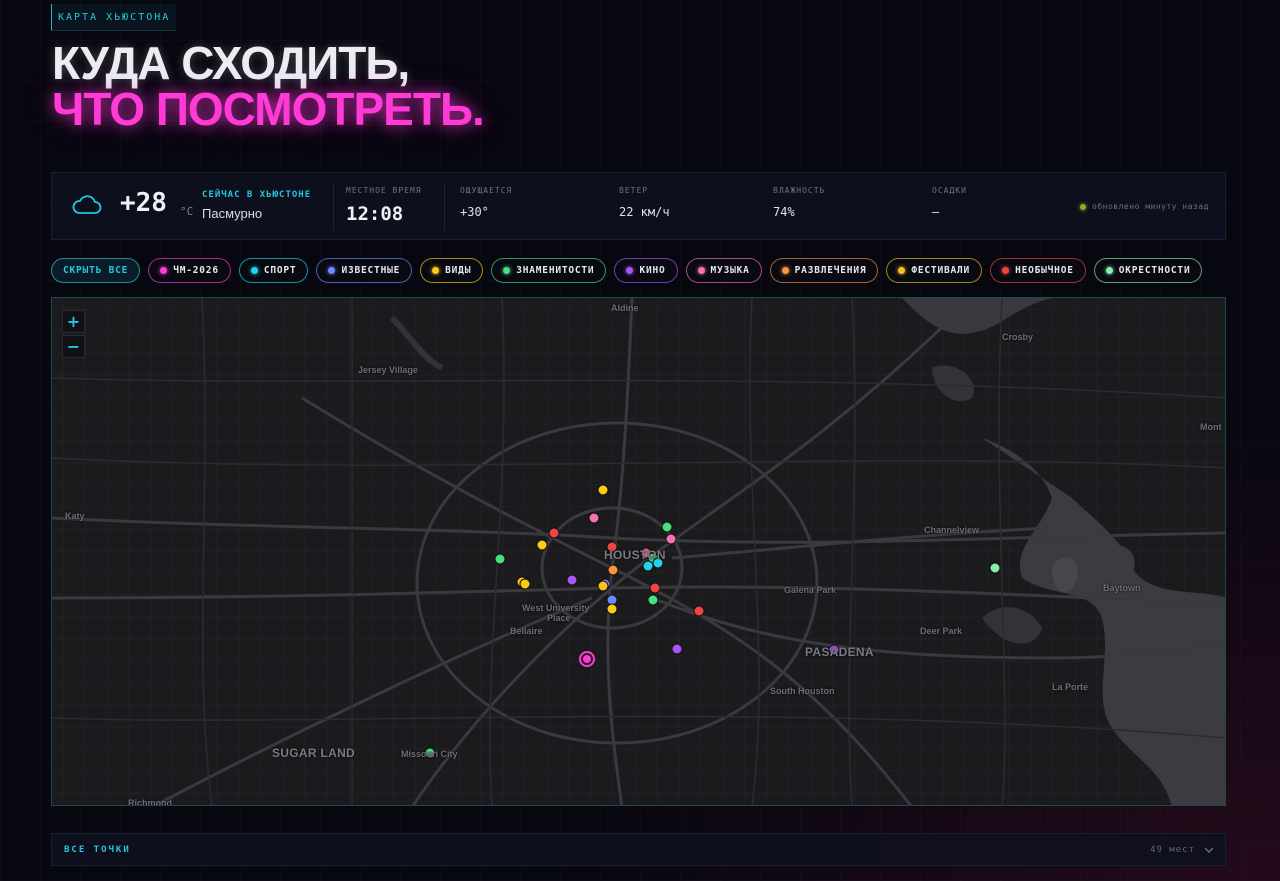 This screenshot has height=881, width=1280. I want to click on place-label: Crosby, so click(1018, 337).